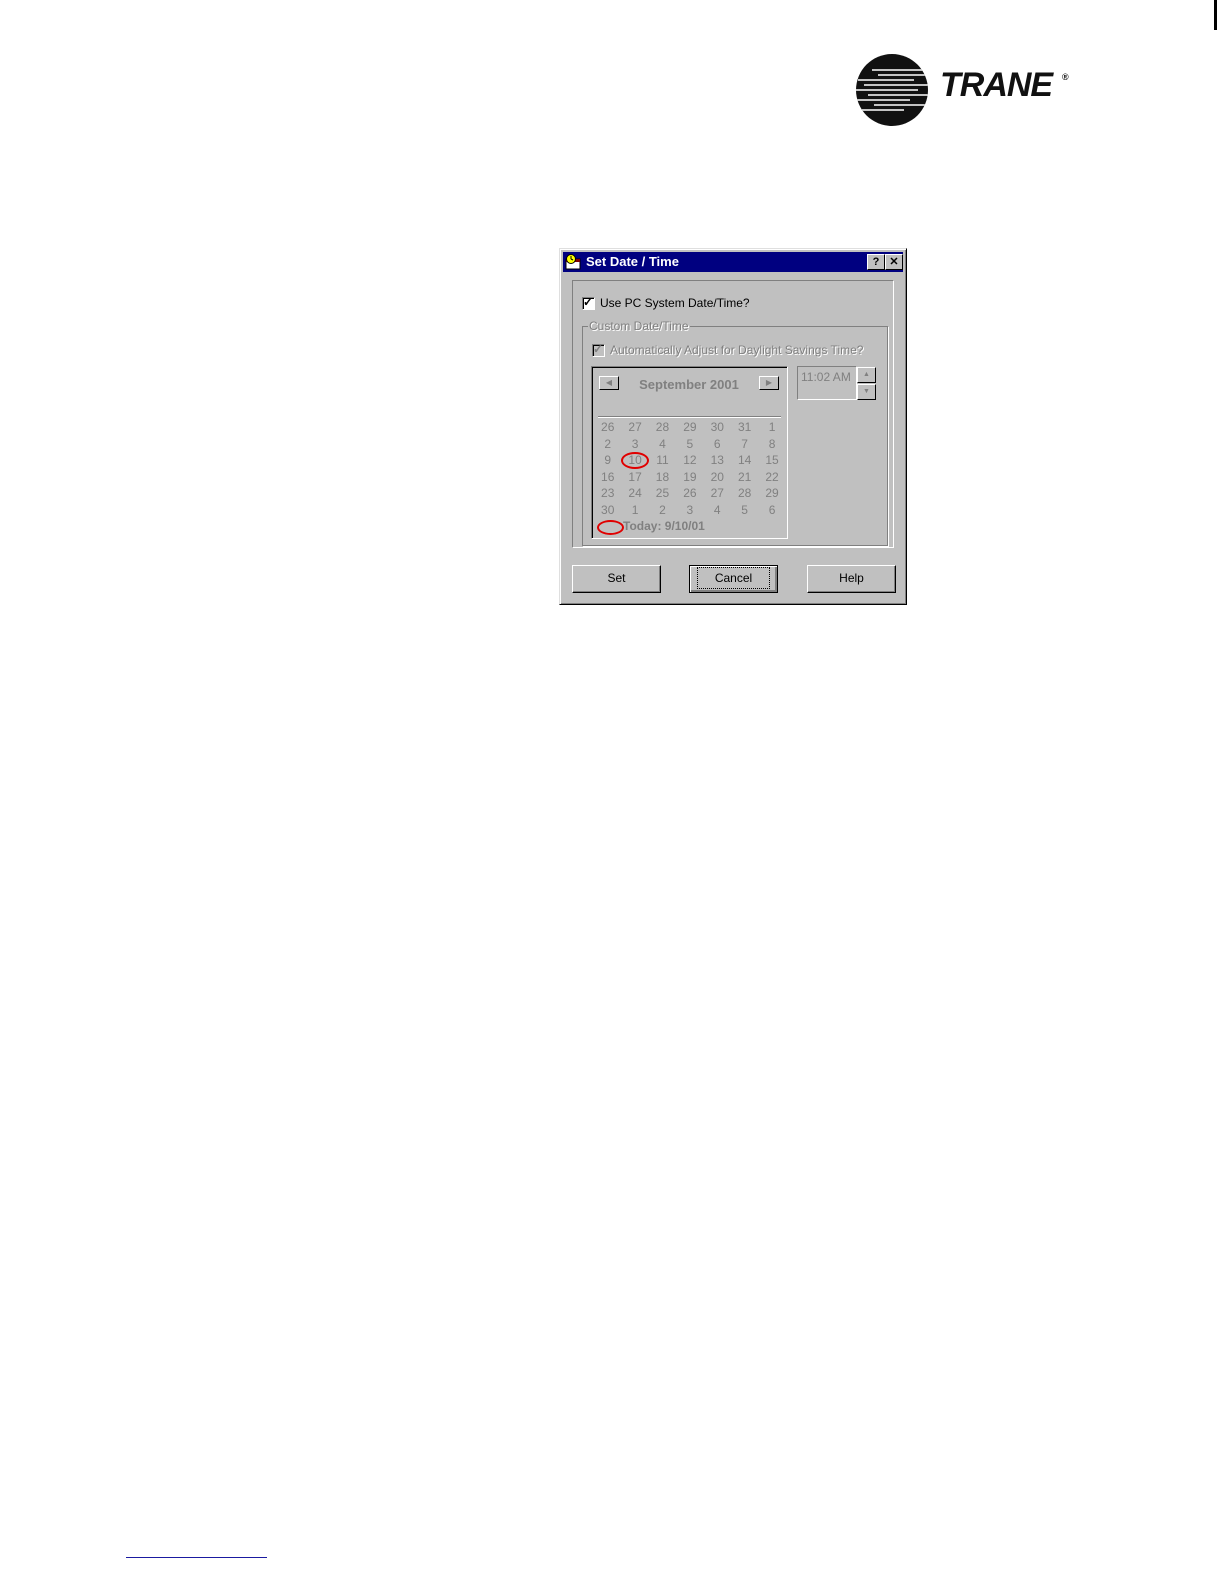 This screenshot has height=1584, width=1224. What do you see at coordinates (632, 261) in the screenshot?
I see `dialog-title: Set Date / Time` at bounding box center [632, 261].